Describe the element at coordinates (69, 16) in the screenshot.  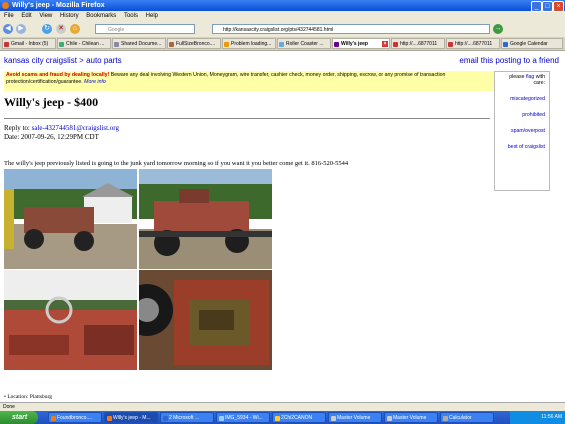
I see `menu-history: History` at that location.